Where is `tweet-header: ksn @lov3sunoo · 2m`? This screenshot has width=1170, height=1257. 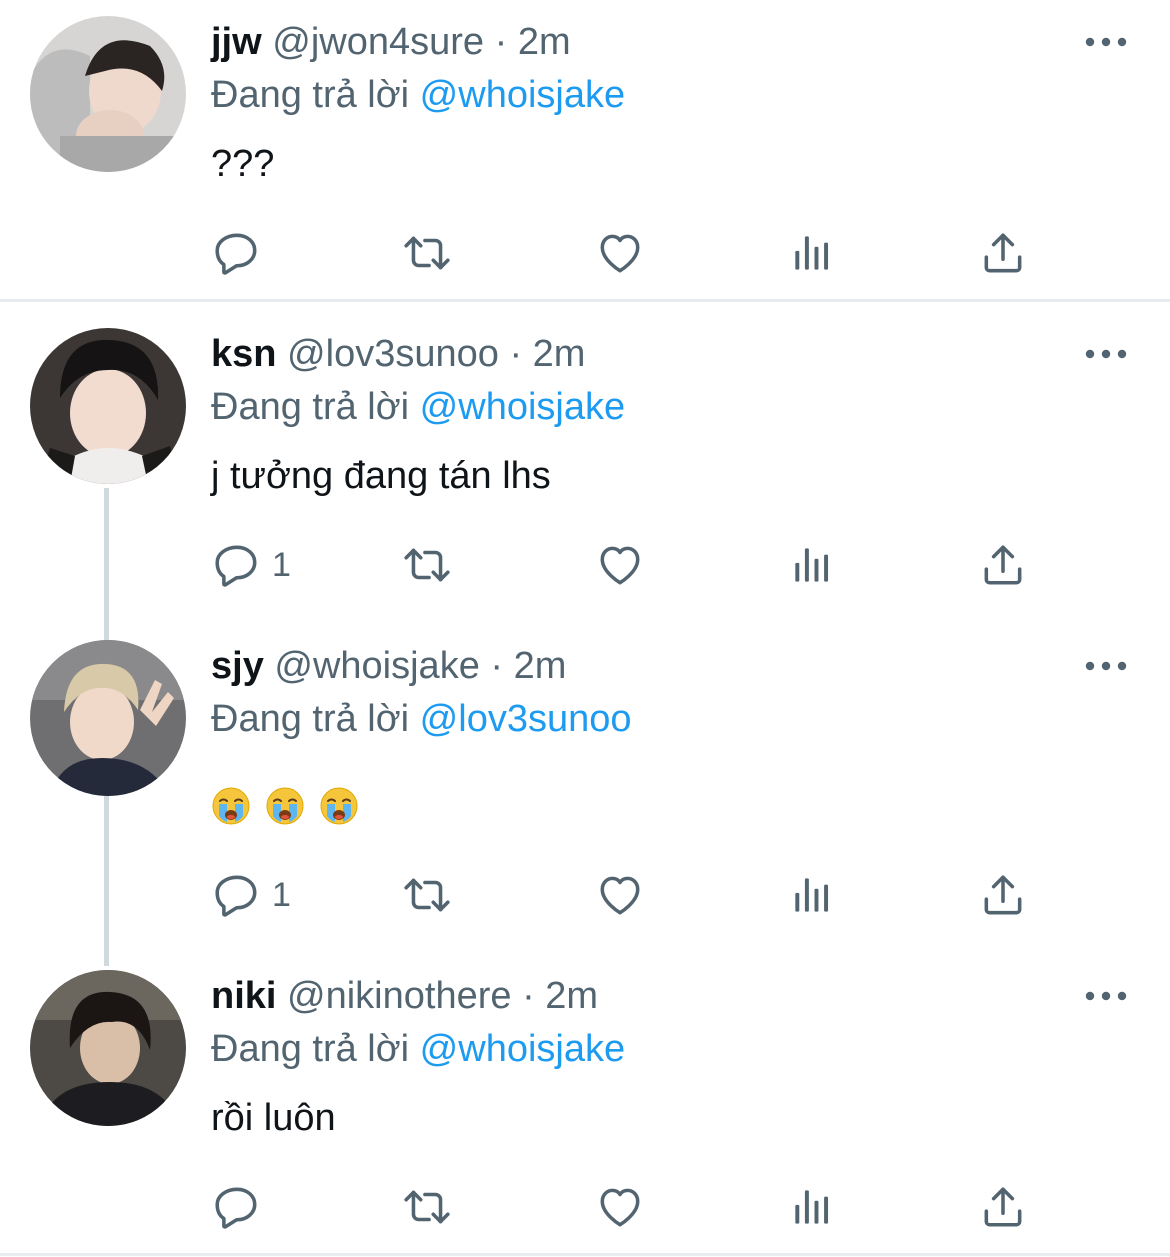 tweet-header: ksn @lov3sunoo · 2m is located at coordinates (398, 354).